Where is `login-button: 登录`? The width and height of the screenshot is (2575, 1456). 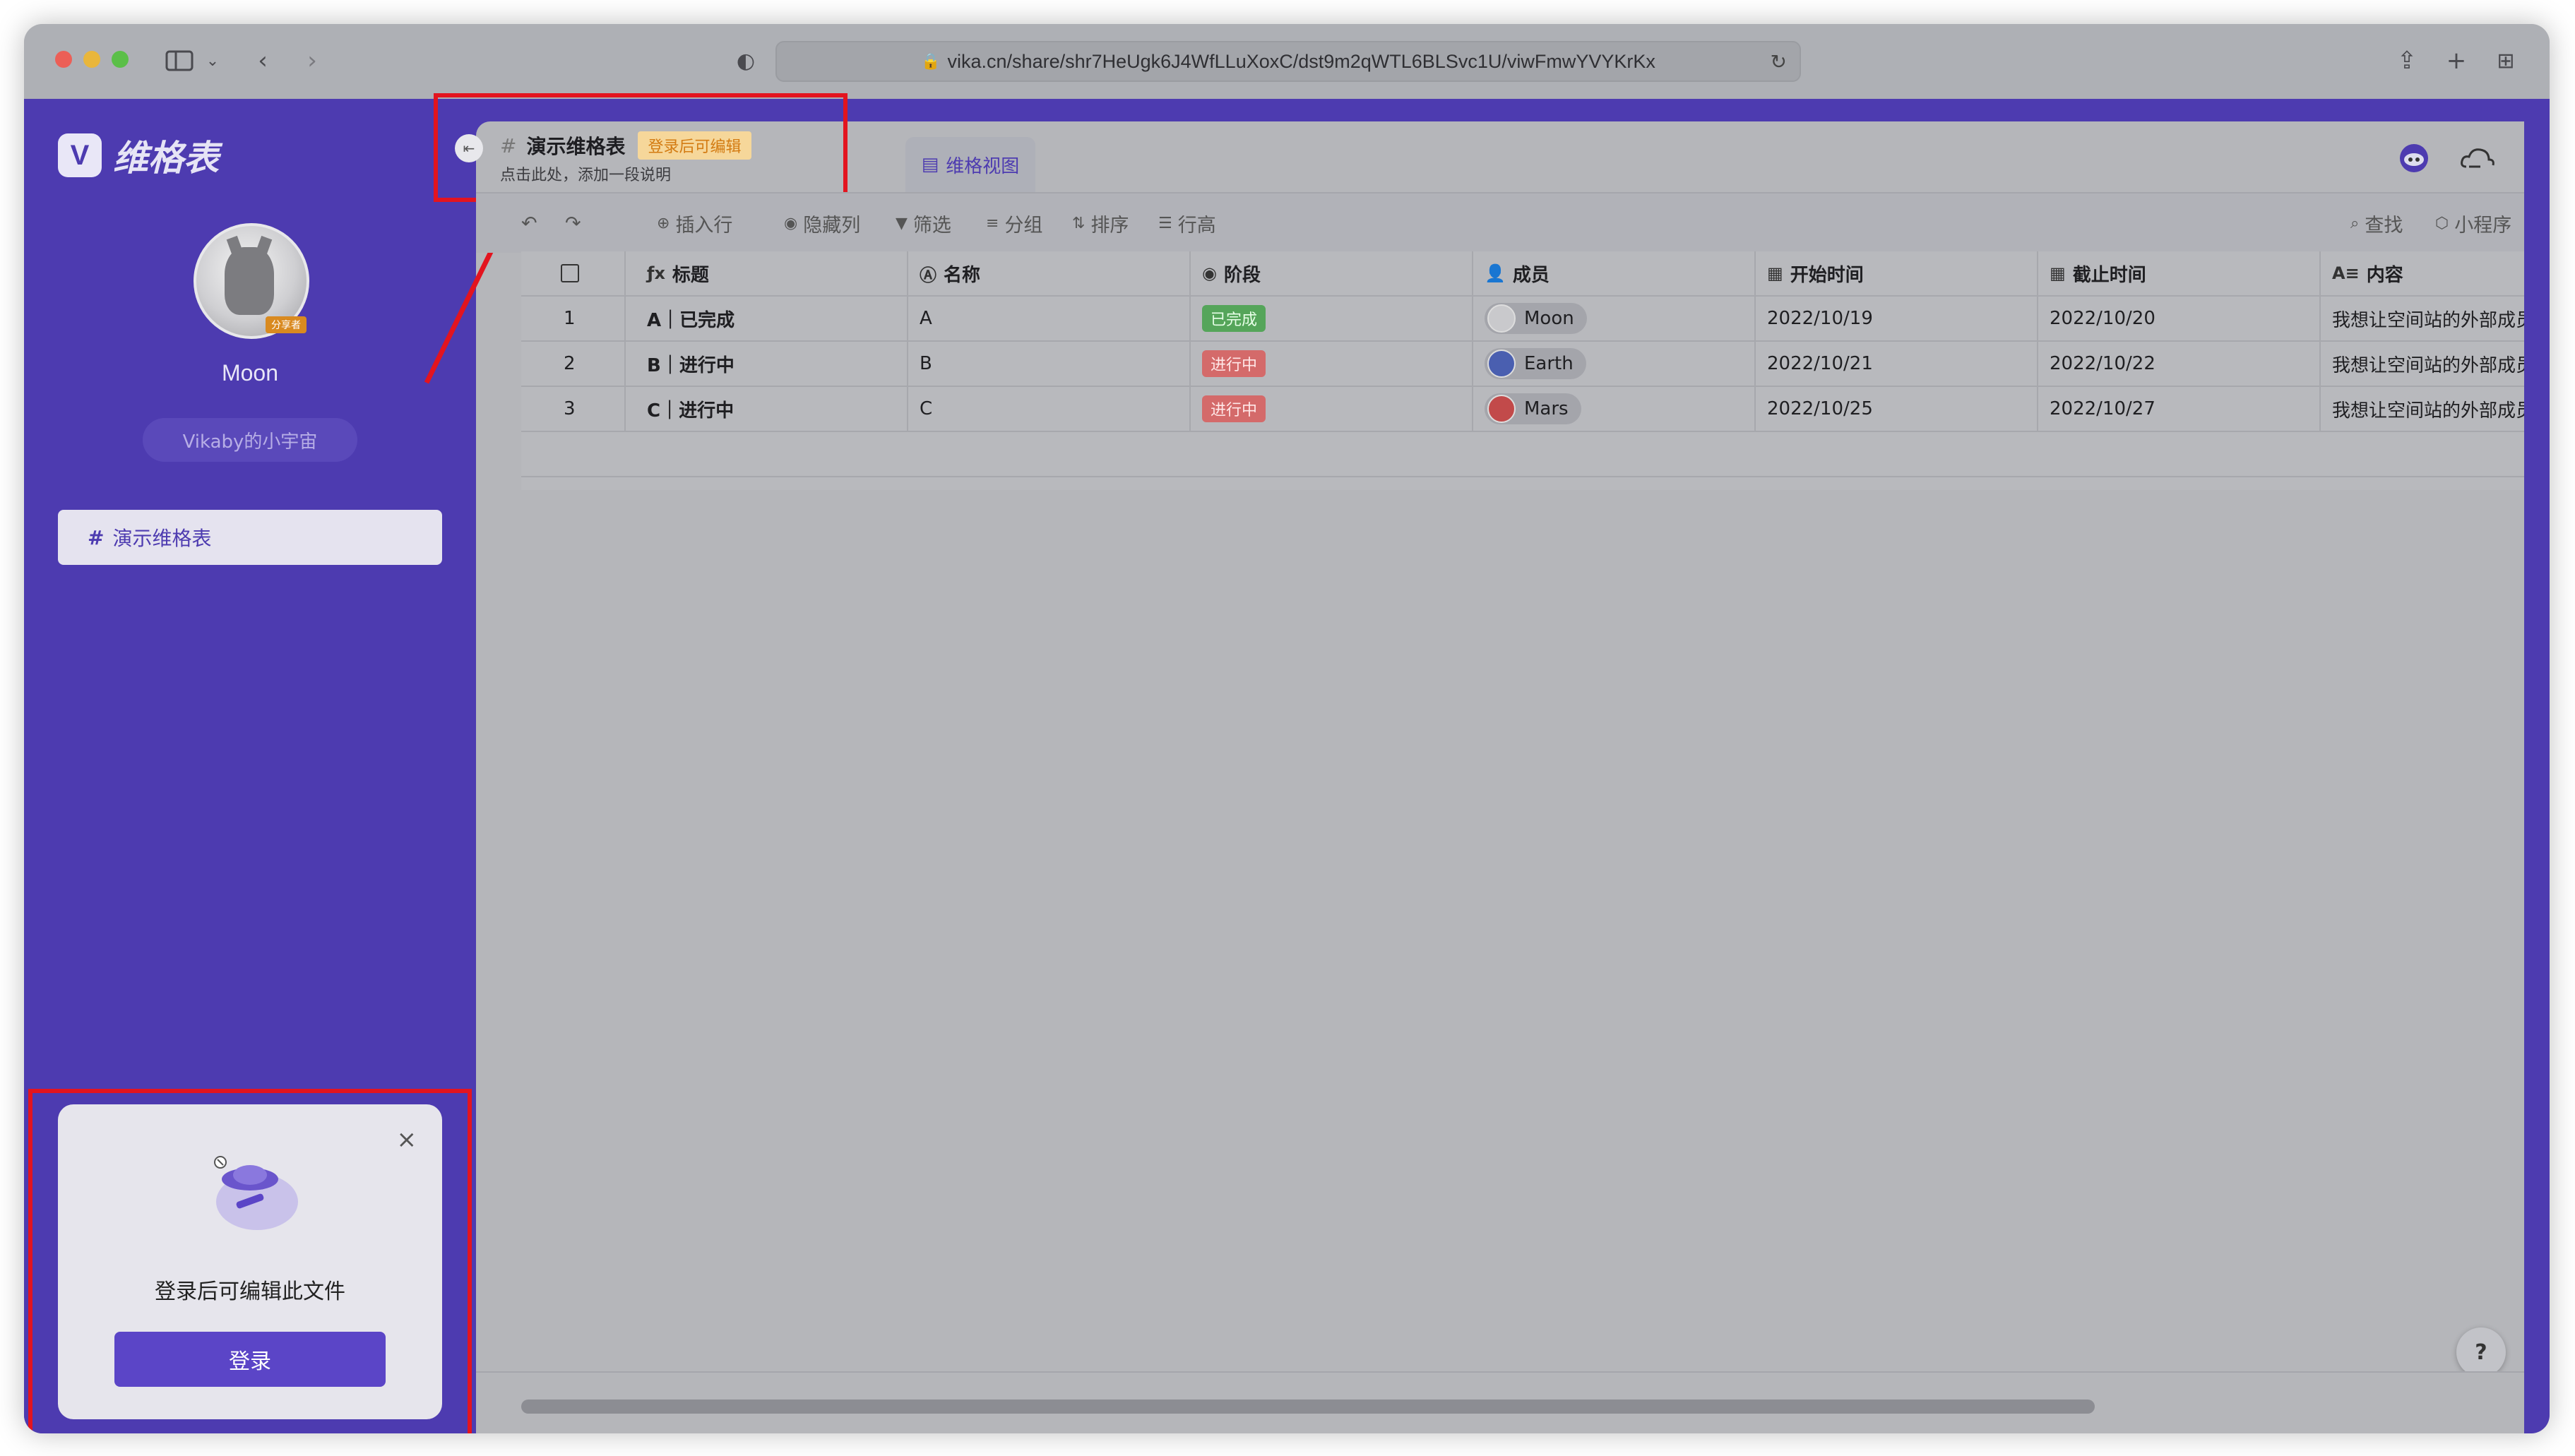 login-button: 登录 is located at coordinates (250, 1359).